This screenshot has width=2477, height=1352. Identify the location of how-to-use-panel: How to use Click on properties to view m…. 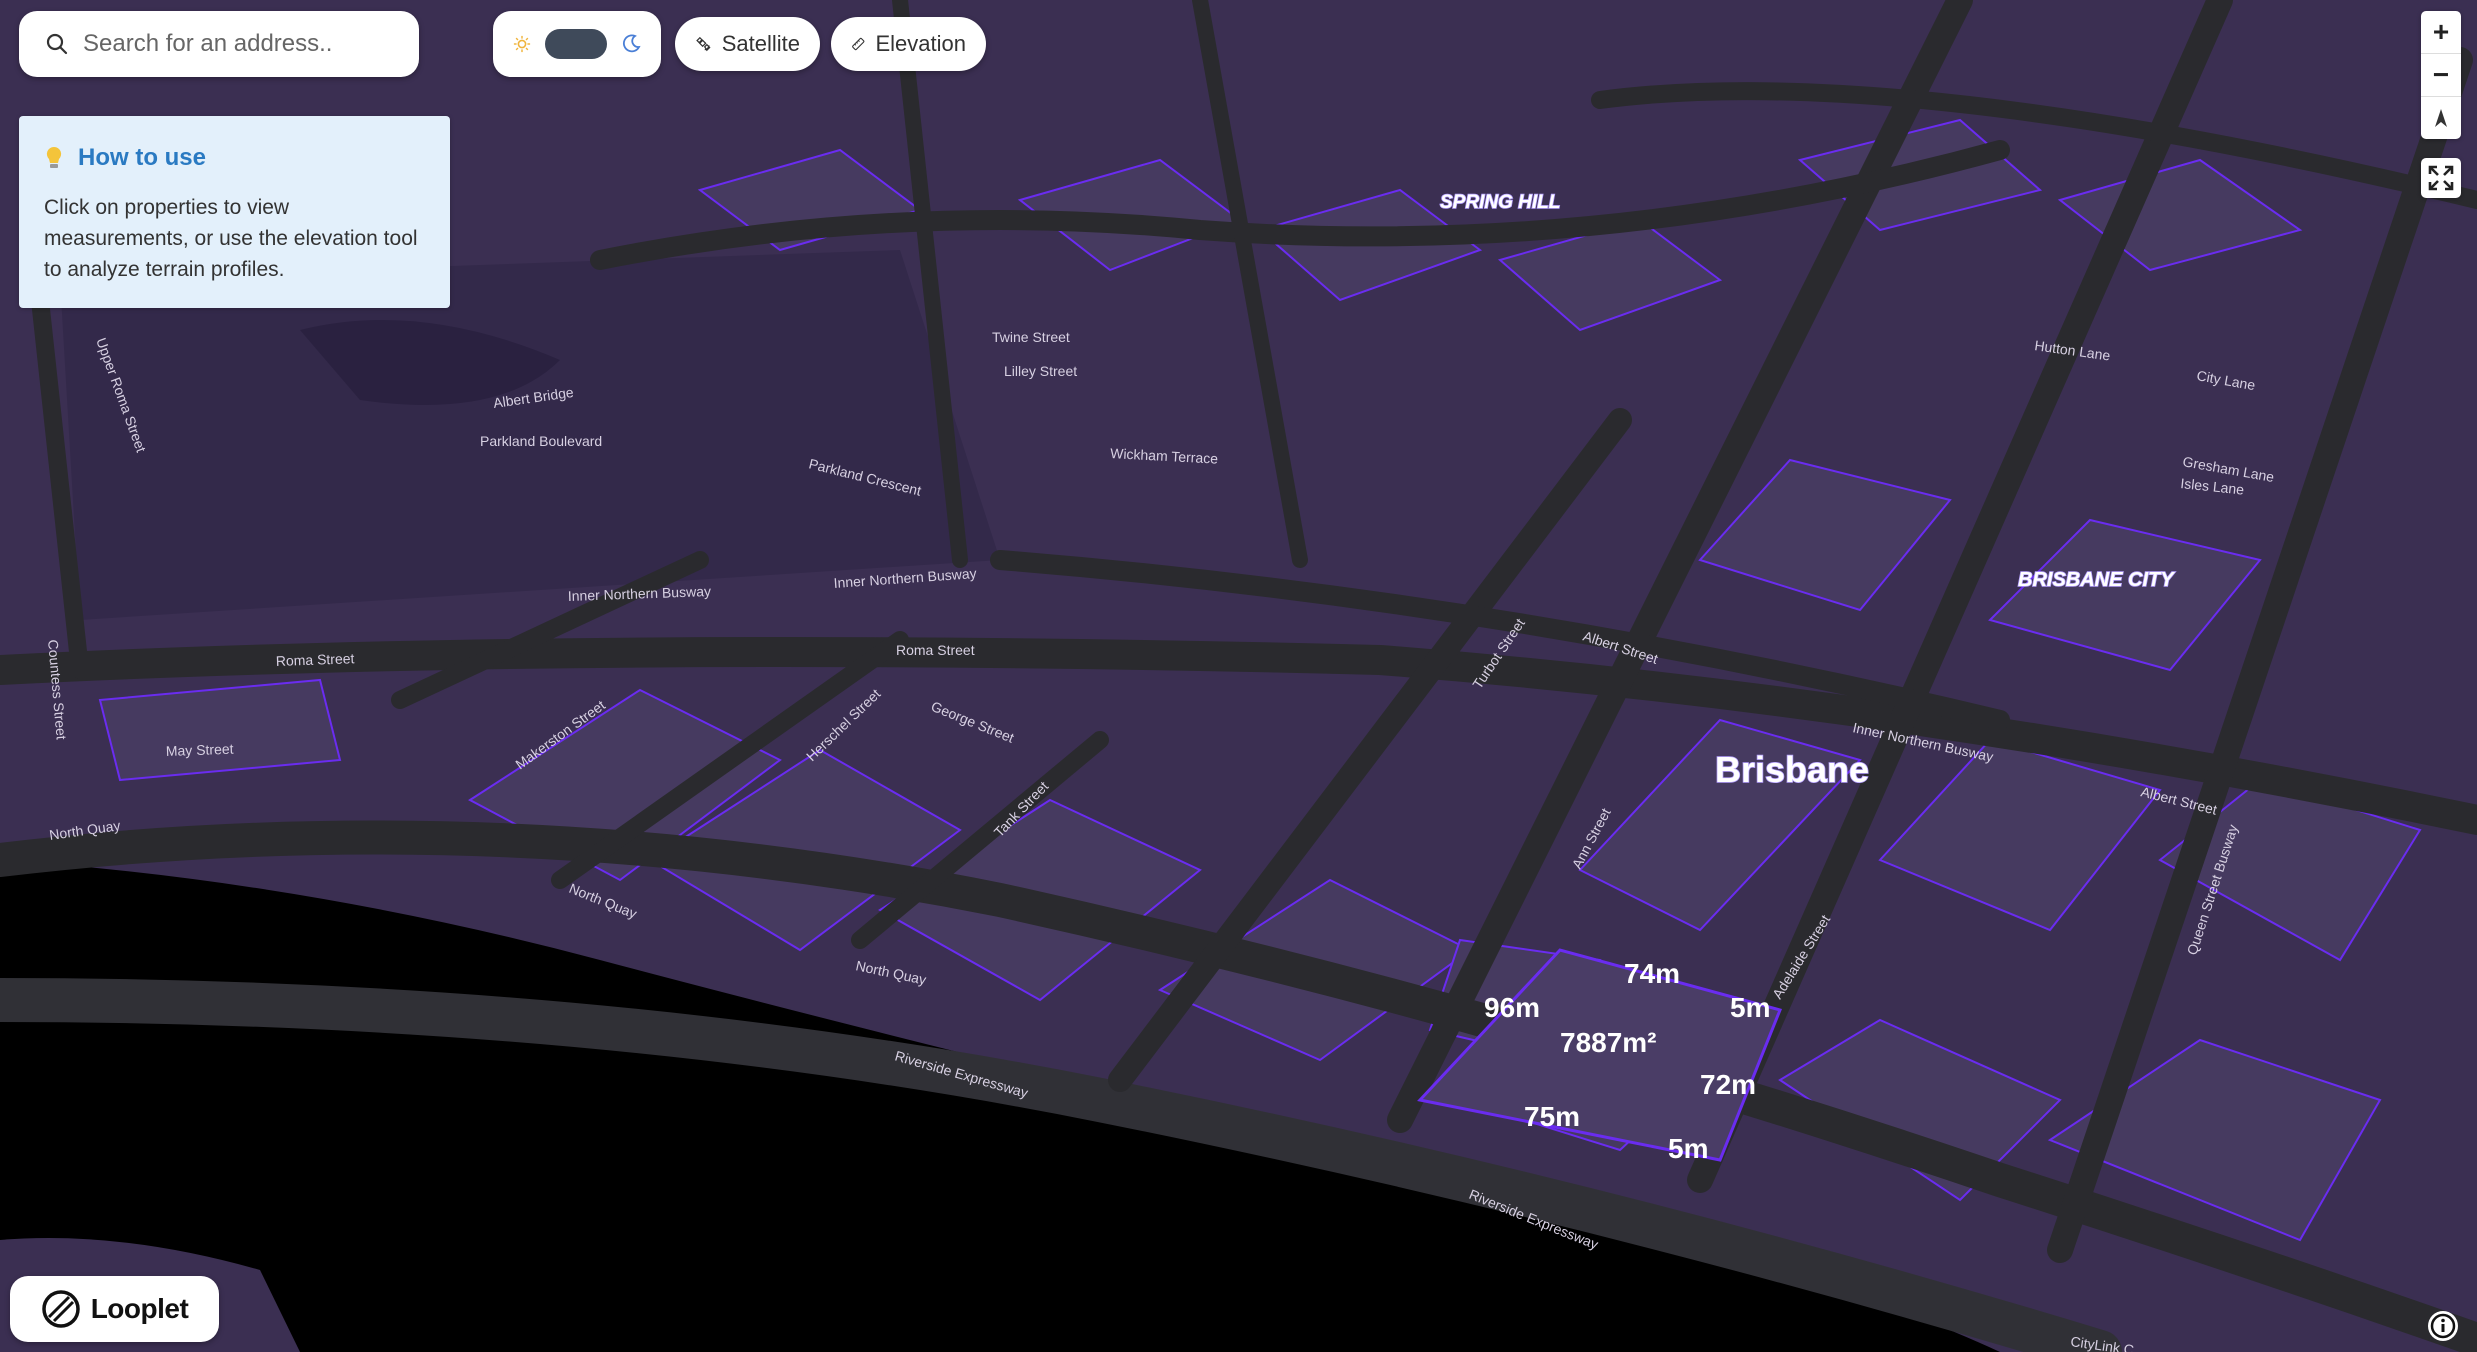
(234, 212).